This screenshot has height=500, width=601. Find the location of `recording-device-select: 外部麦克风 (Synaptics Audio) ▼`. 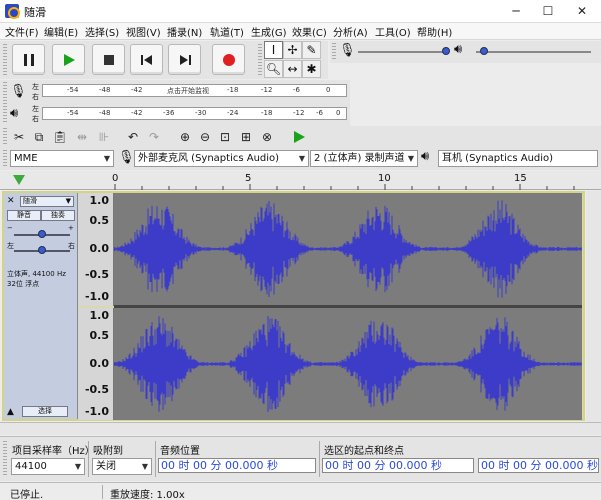

recording-device-select: 外部麦克风 (Synaptics Audio) ▼ is located at coordinates (221, 158).